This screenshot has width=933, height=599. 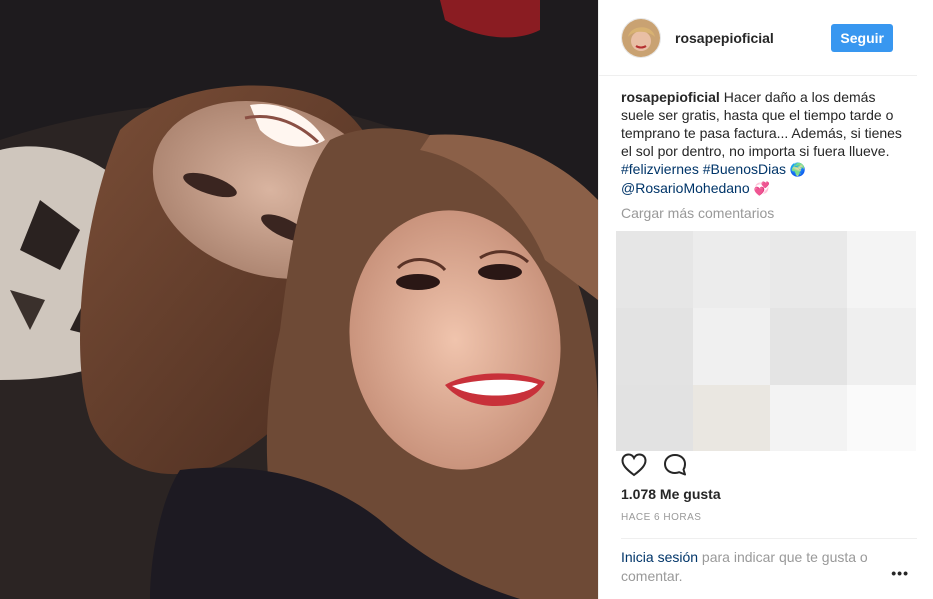 I want to click on heart-outline-icon-svg, so click(x=634, y=464).